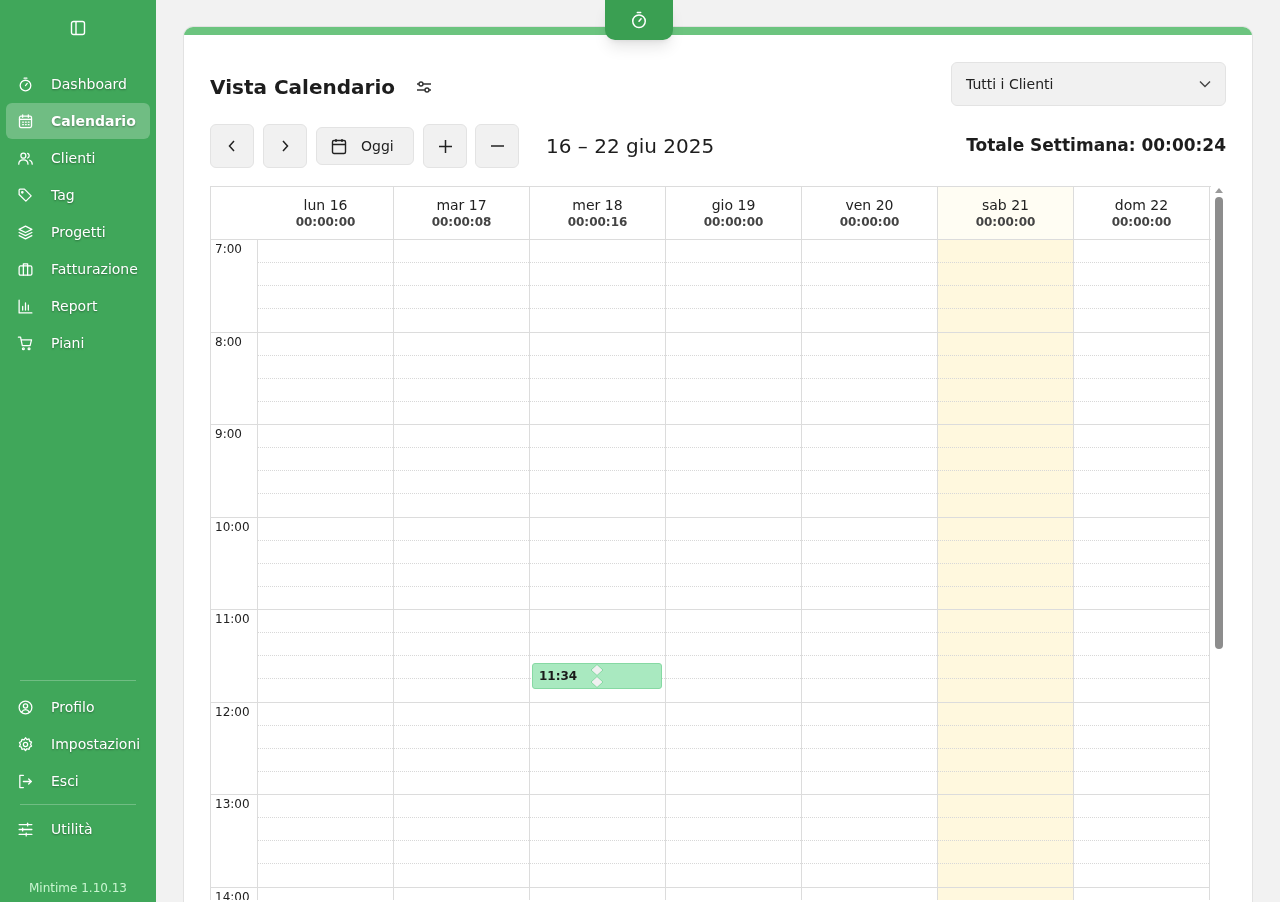  I want to click on sliders-icon, so click(25, 829).